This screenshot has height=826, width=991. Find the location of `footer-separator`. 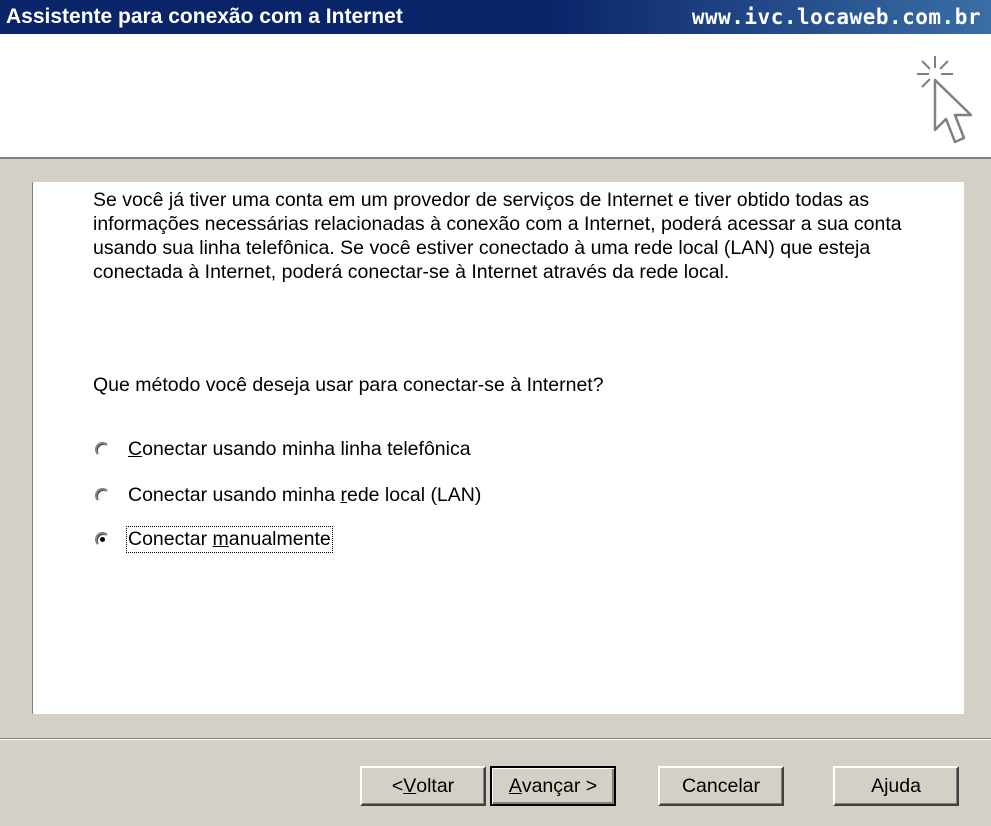

footer-separator is located at coordinates (495, 739).